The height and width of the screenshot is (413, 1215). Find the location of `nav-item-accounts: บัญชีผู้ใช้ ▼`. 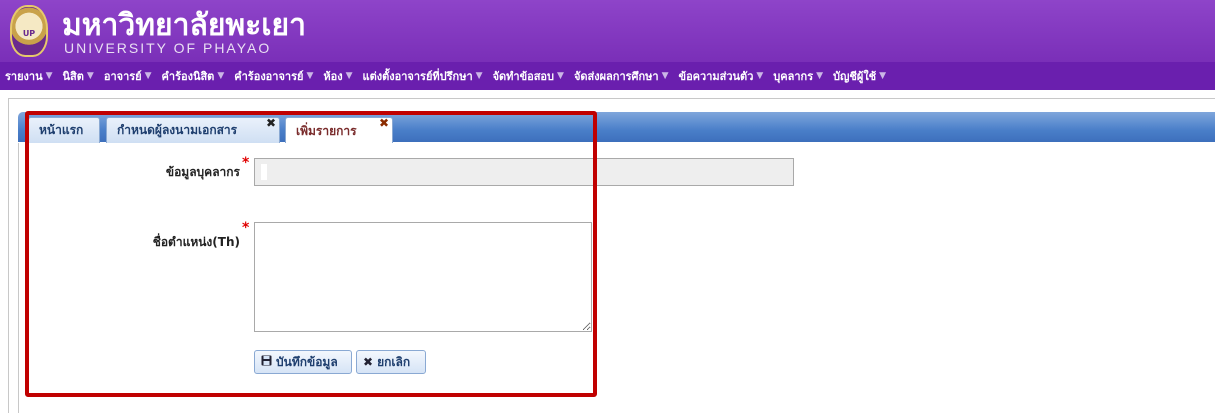

nav-item-accounts: บัญชีผู้ใช้ ▼ is located at coordinates (859, 76).